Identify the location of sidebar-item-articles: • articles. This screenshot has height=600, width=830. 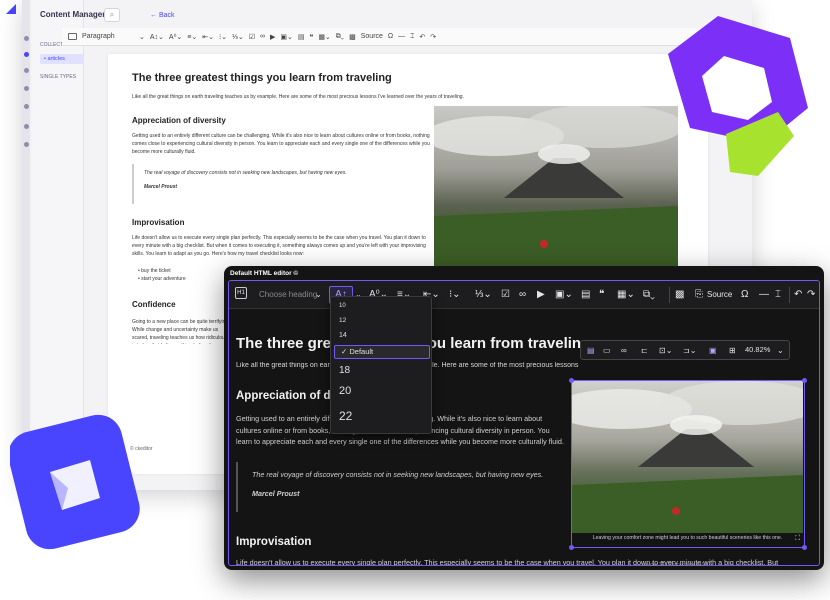
(62, 59).